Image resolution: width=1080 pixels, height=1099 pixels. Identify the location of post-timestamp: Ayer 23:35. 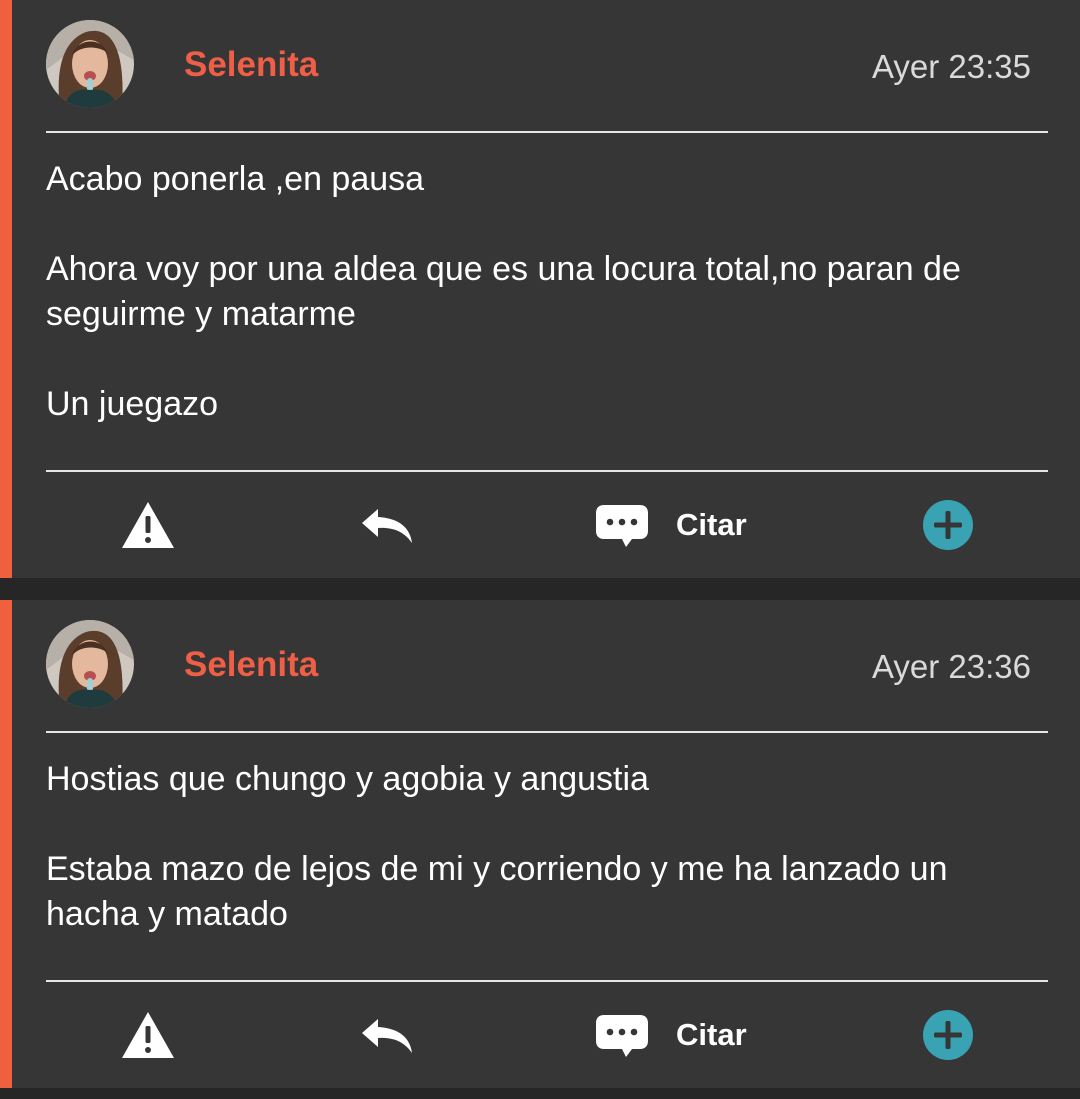
(951, 66).